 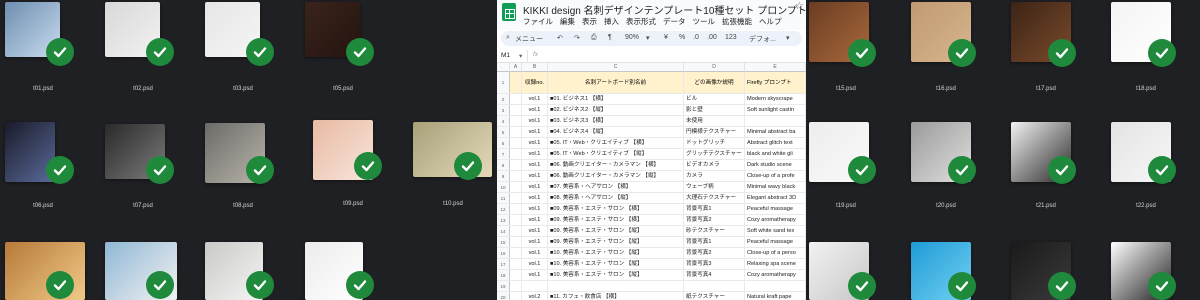 What do you see at coordinates (799, 6) in the screenshot?
I see `star-icon: ☆` at bounding box center [799, 6].